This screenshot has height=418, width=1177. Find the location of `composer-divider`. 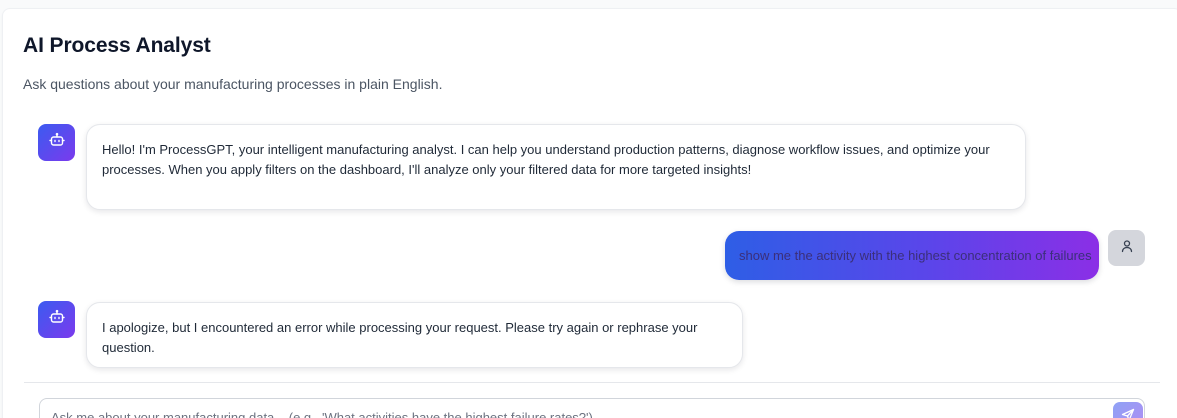

composer-divider is located at coordinates (592, 382).